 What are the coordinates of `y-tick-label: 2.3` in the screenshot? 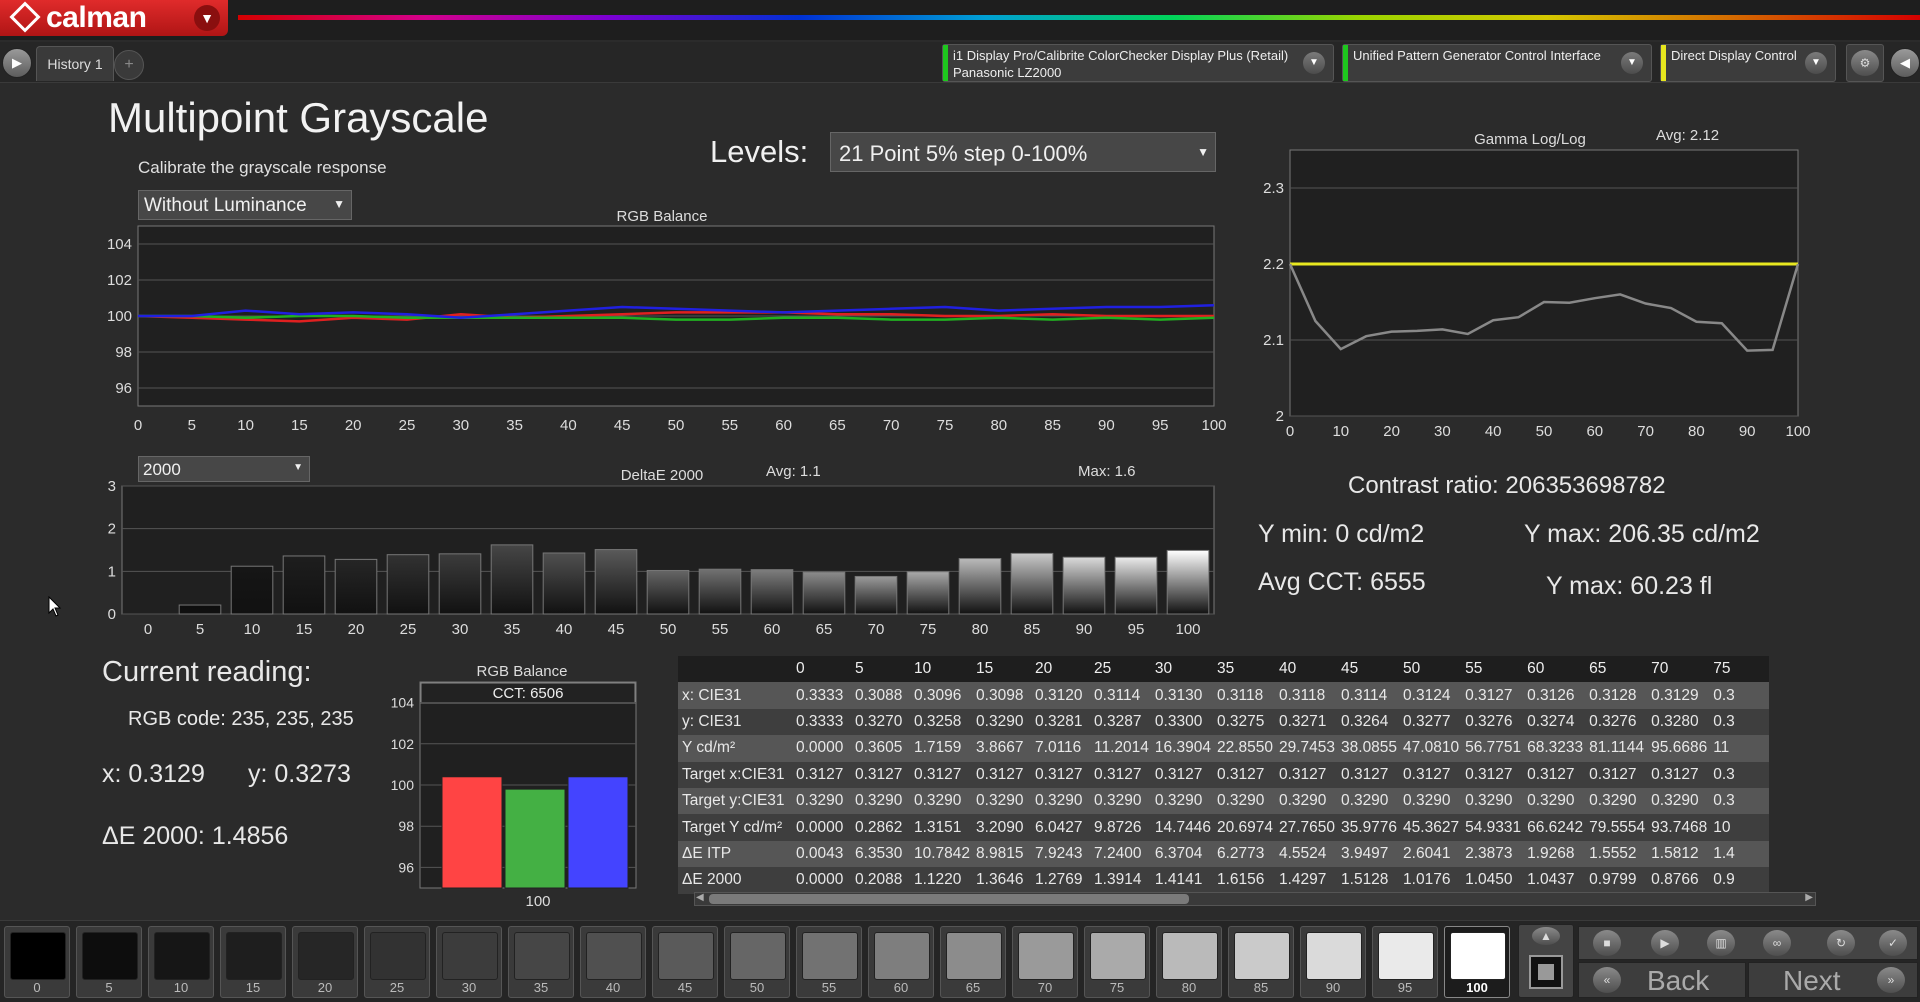 It's located at (1273, 188).